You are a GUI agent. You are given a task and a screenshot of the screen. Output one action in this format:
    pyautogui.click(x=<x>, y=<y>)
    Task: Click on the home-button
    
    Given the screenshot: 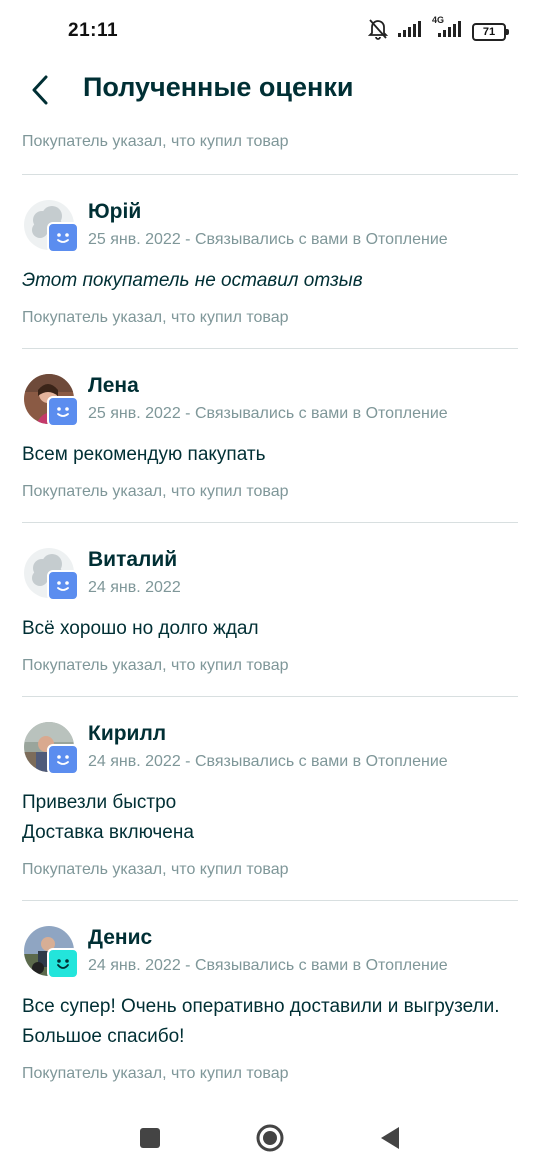 What is the action you would take?
    pyautogui.click(x=270, y=1138)
    